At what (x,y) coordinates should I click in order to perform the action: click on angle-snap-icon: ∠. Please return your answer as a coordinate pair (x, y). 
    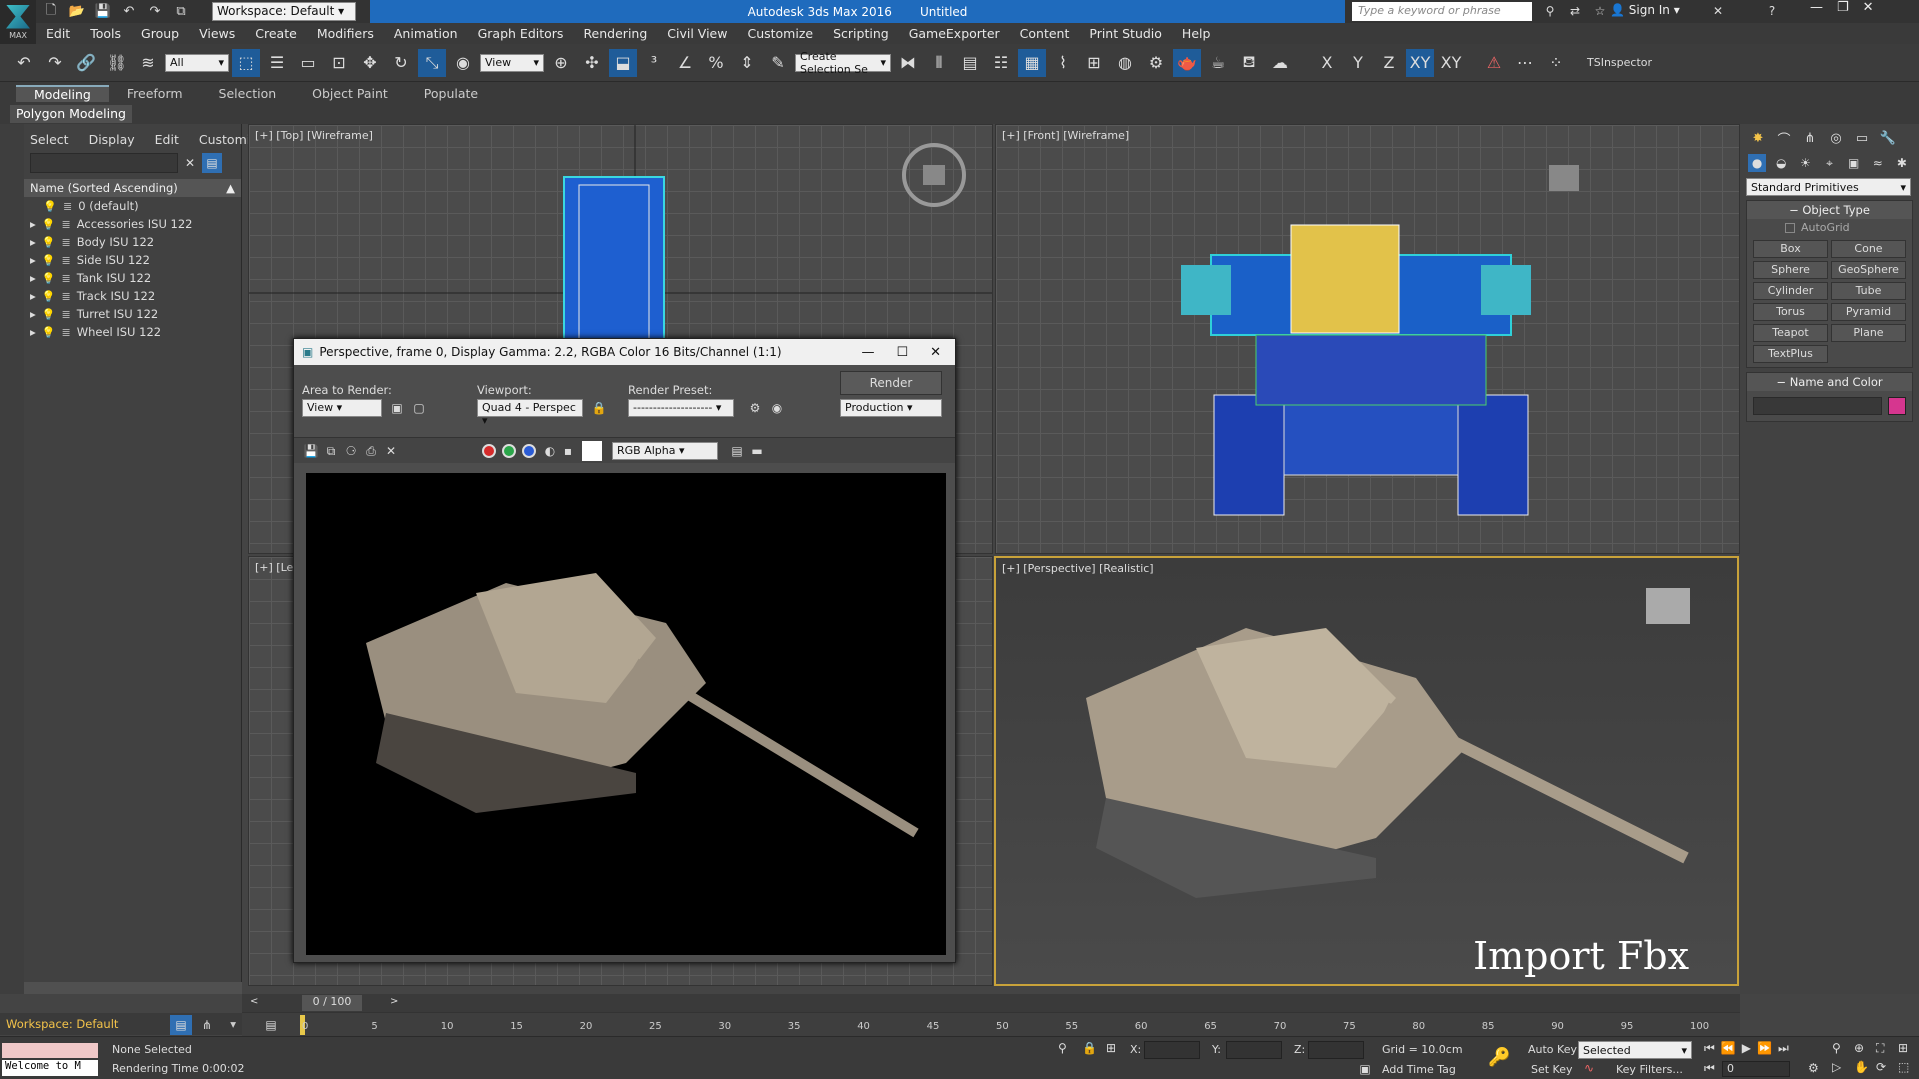
    Looking at the image, I should click on (685, 63).